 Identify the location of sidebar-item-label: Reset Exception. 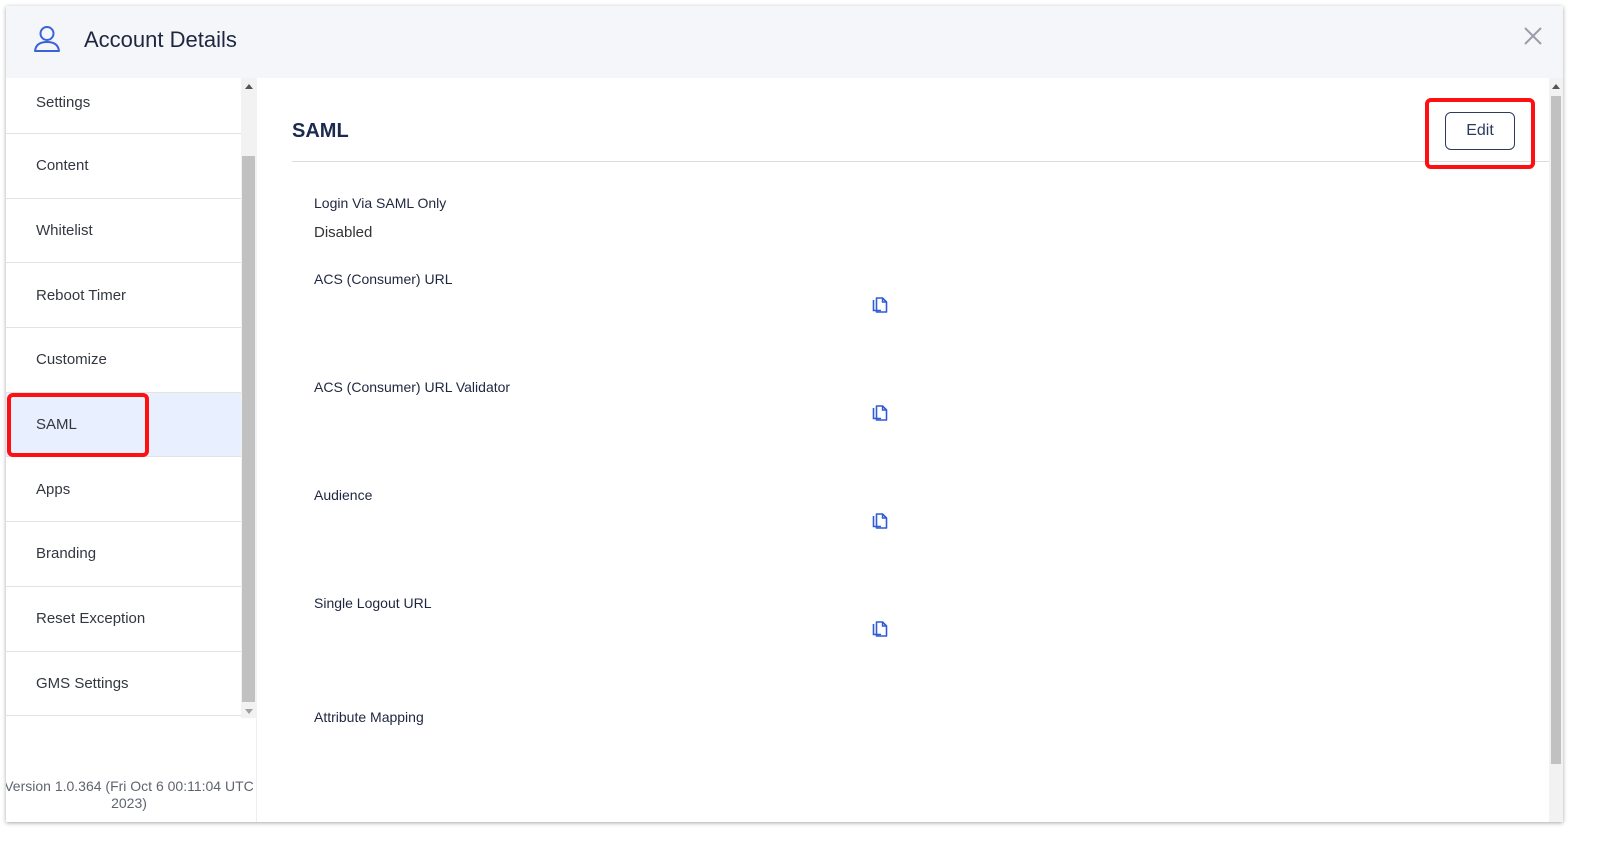
(91, 619).